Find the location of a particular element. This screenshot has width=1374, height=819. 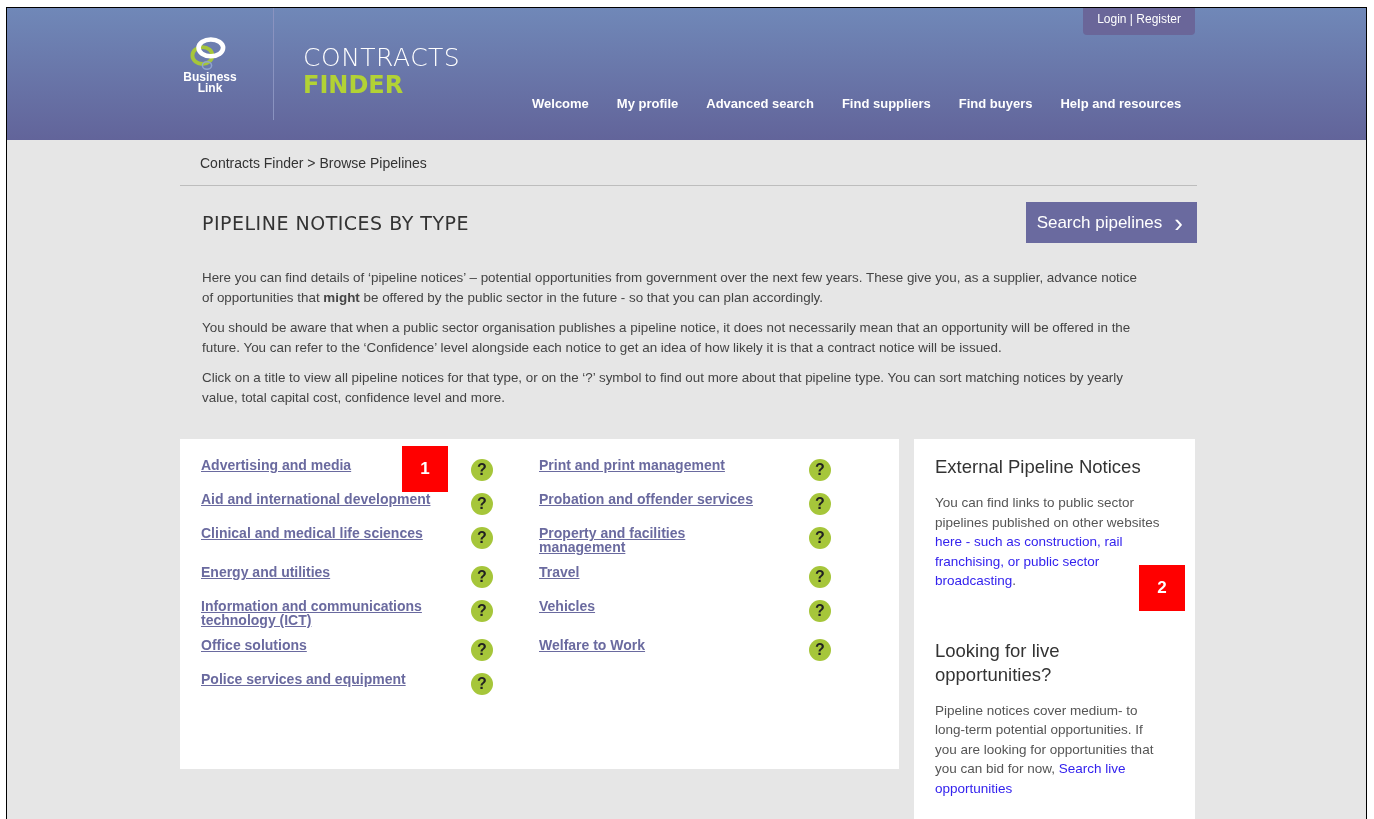

pipeline-type-link: Information and communications technology (ICT) is located at coordinates (317, 613).